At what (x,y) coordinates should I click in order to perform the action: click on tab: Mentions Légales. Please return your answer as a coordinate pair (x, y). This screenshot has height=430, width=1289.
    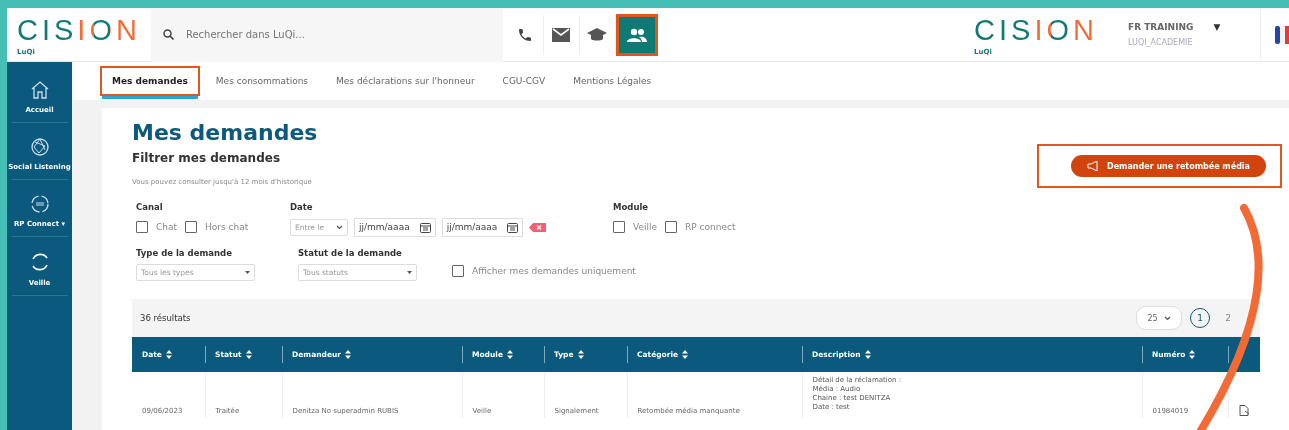
    Looking at the image, I should click on (612, 81).